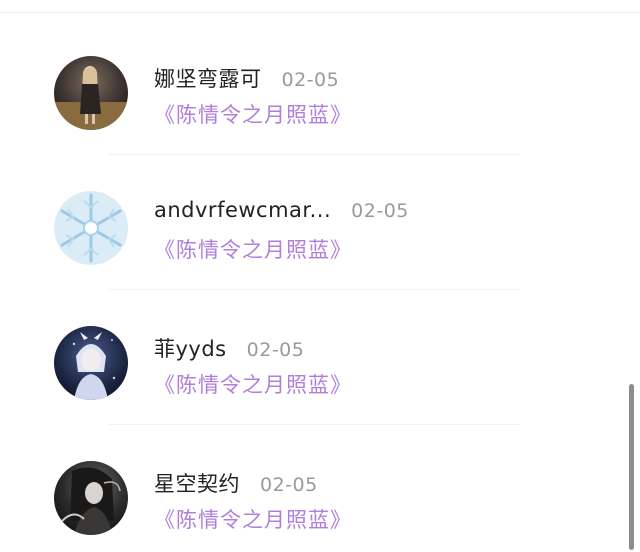  I want to click on snowflake-avatar-icon, so click(91, 228).